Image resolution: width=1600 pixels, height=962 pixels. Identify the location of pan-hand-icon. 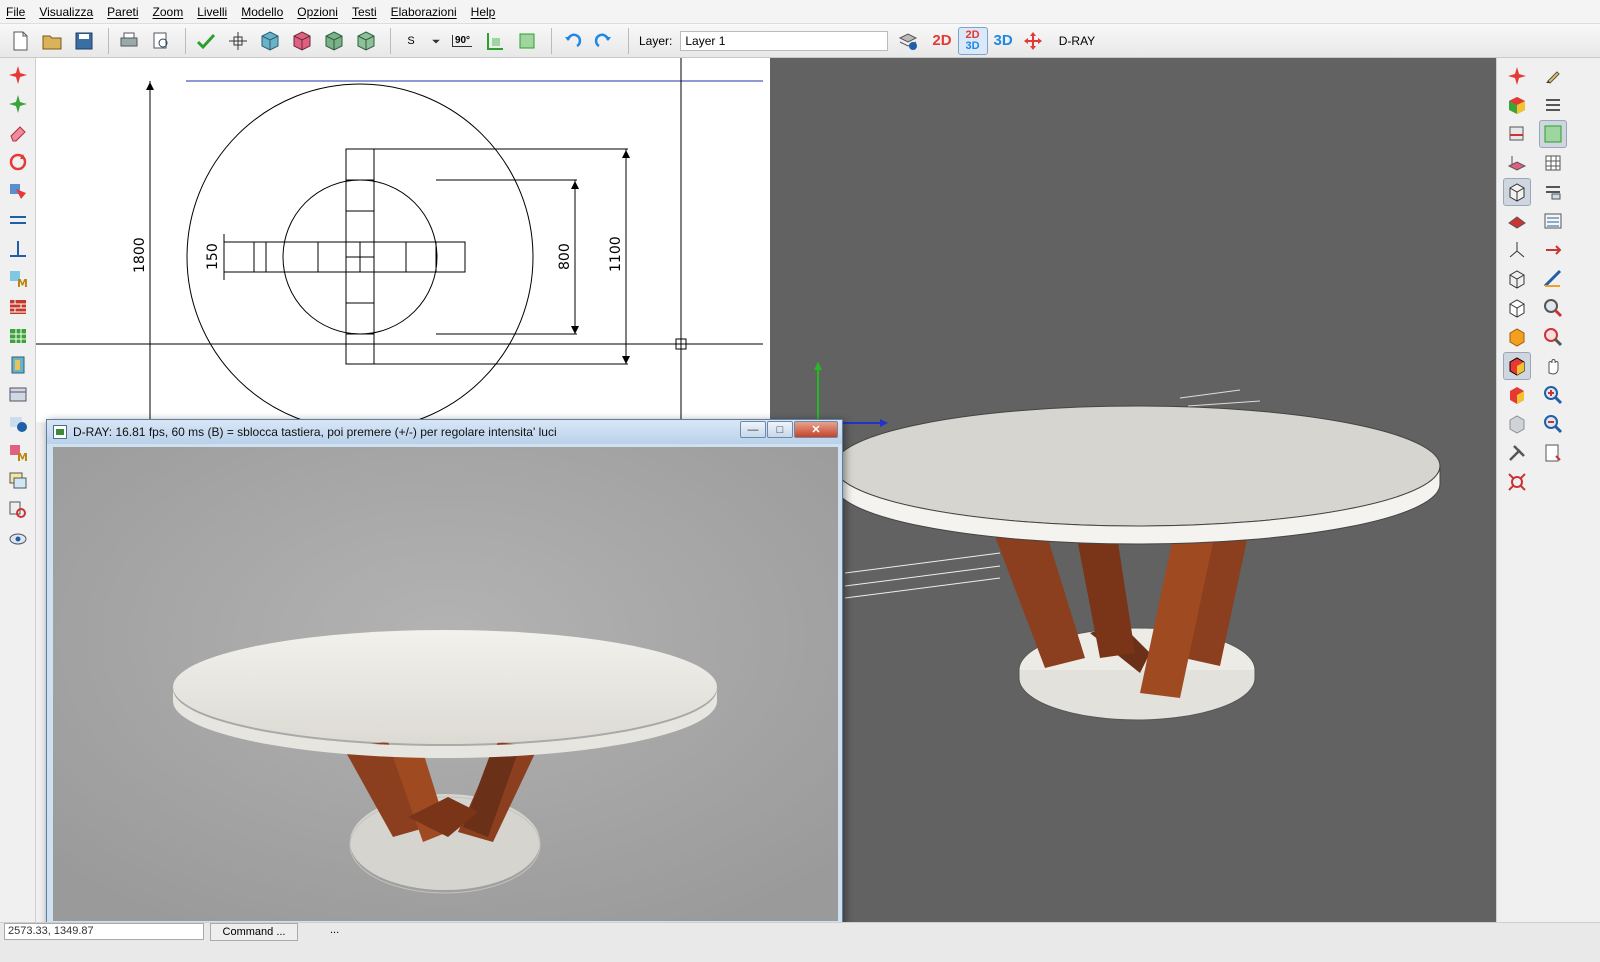
(1553, 366).